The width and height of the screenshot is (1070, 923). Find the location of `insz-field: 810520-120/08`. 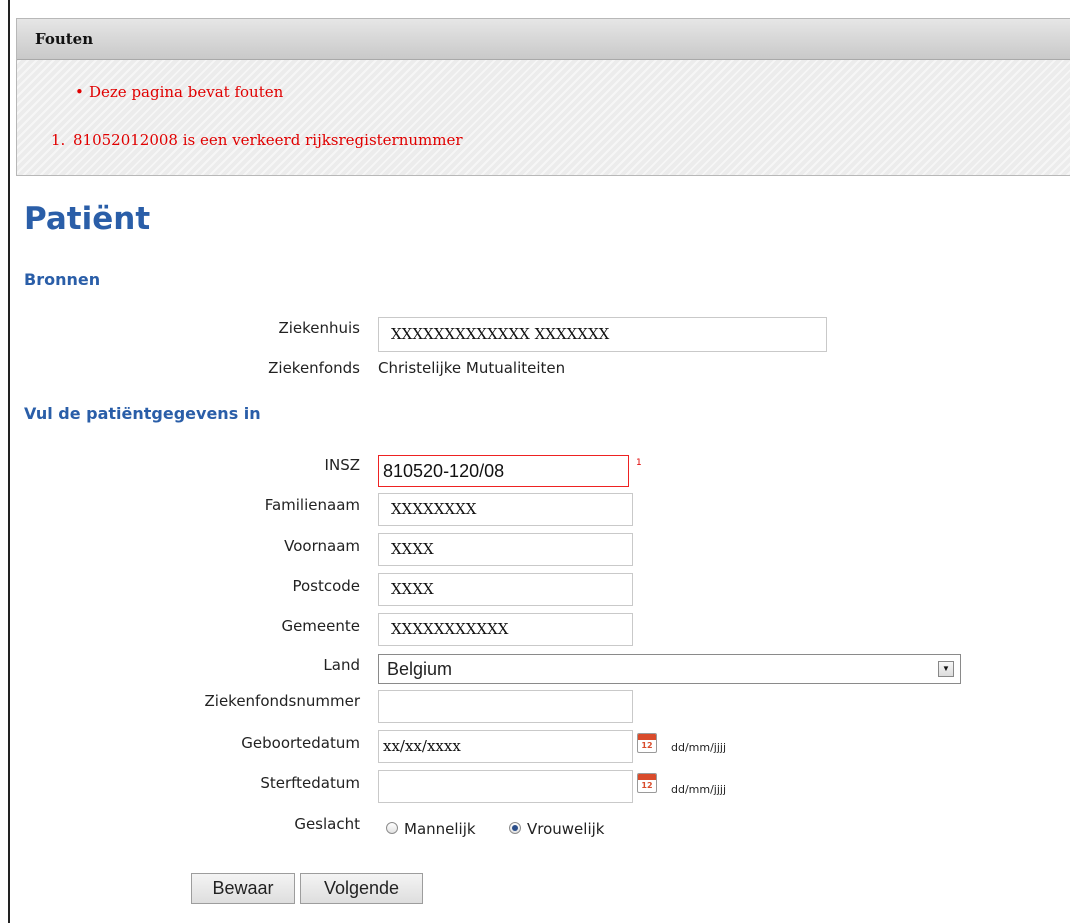

insz-field: 810520-120/08 is located at coordinates (503, 471).